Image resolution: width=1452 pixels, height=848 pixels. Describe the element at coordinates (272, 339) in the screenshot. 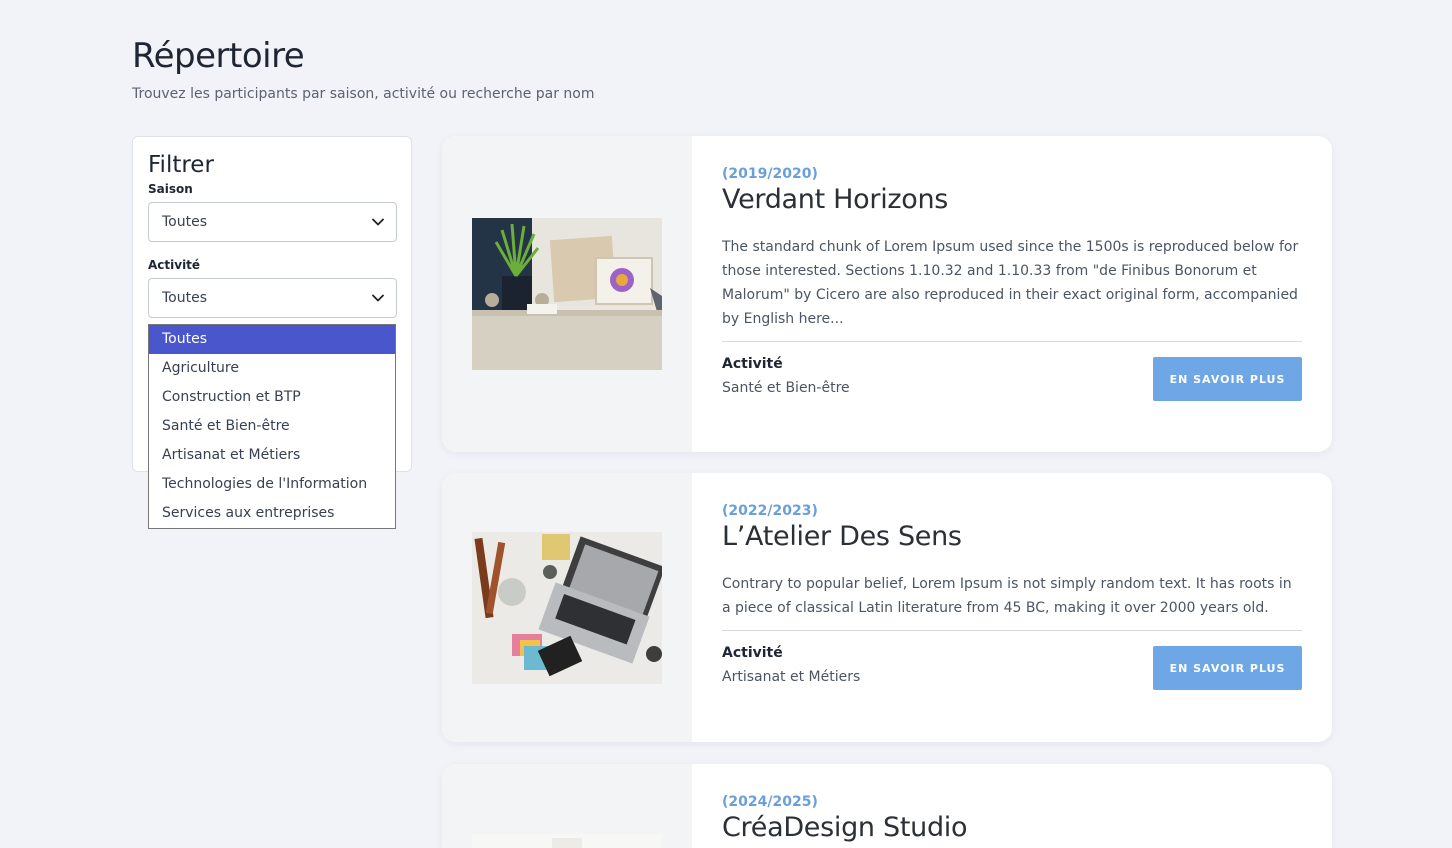

I see `dropdown-option-toutes: Toutes` at that location.